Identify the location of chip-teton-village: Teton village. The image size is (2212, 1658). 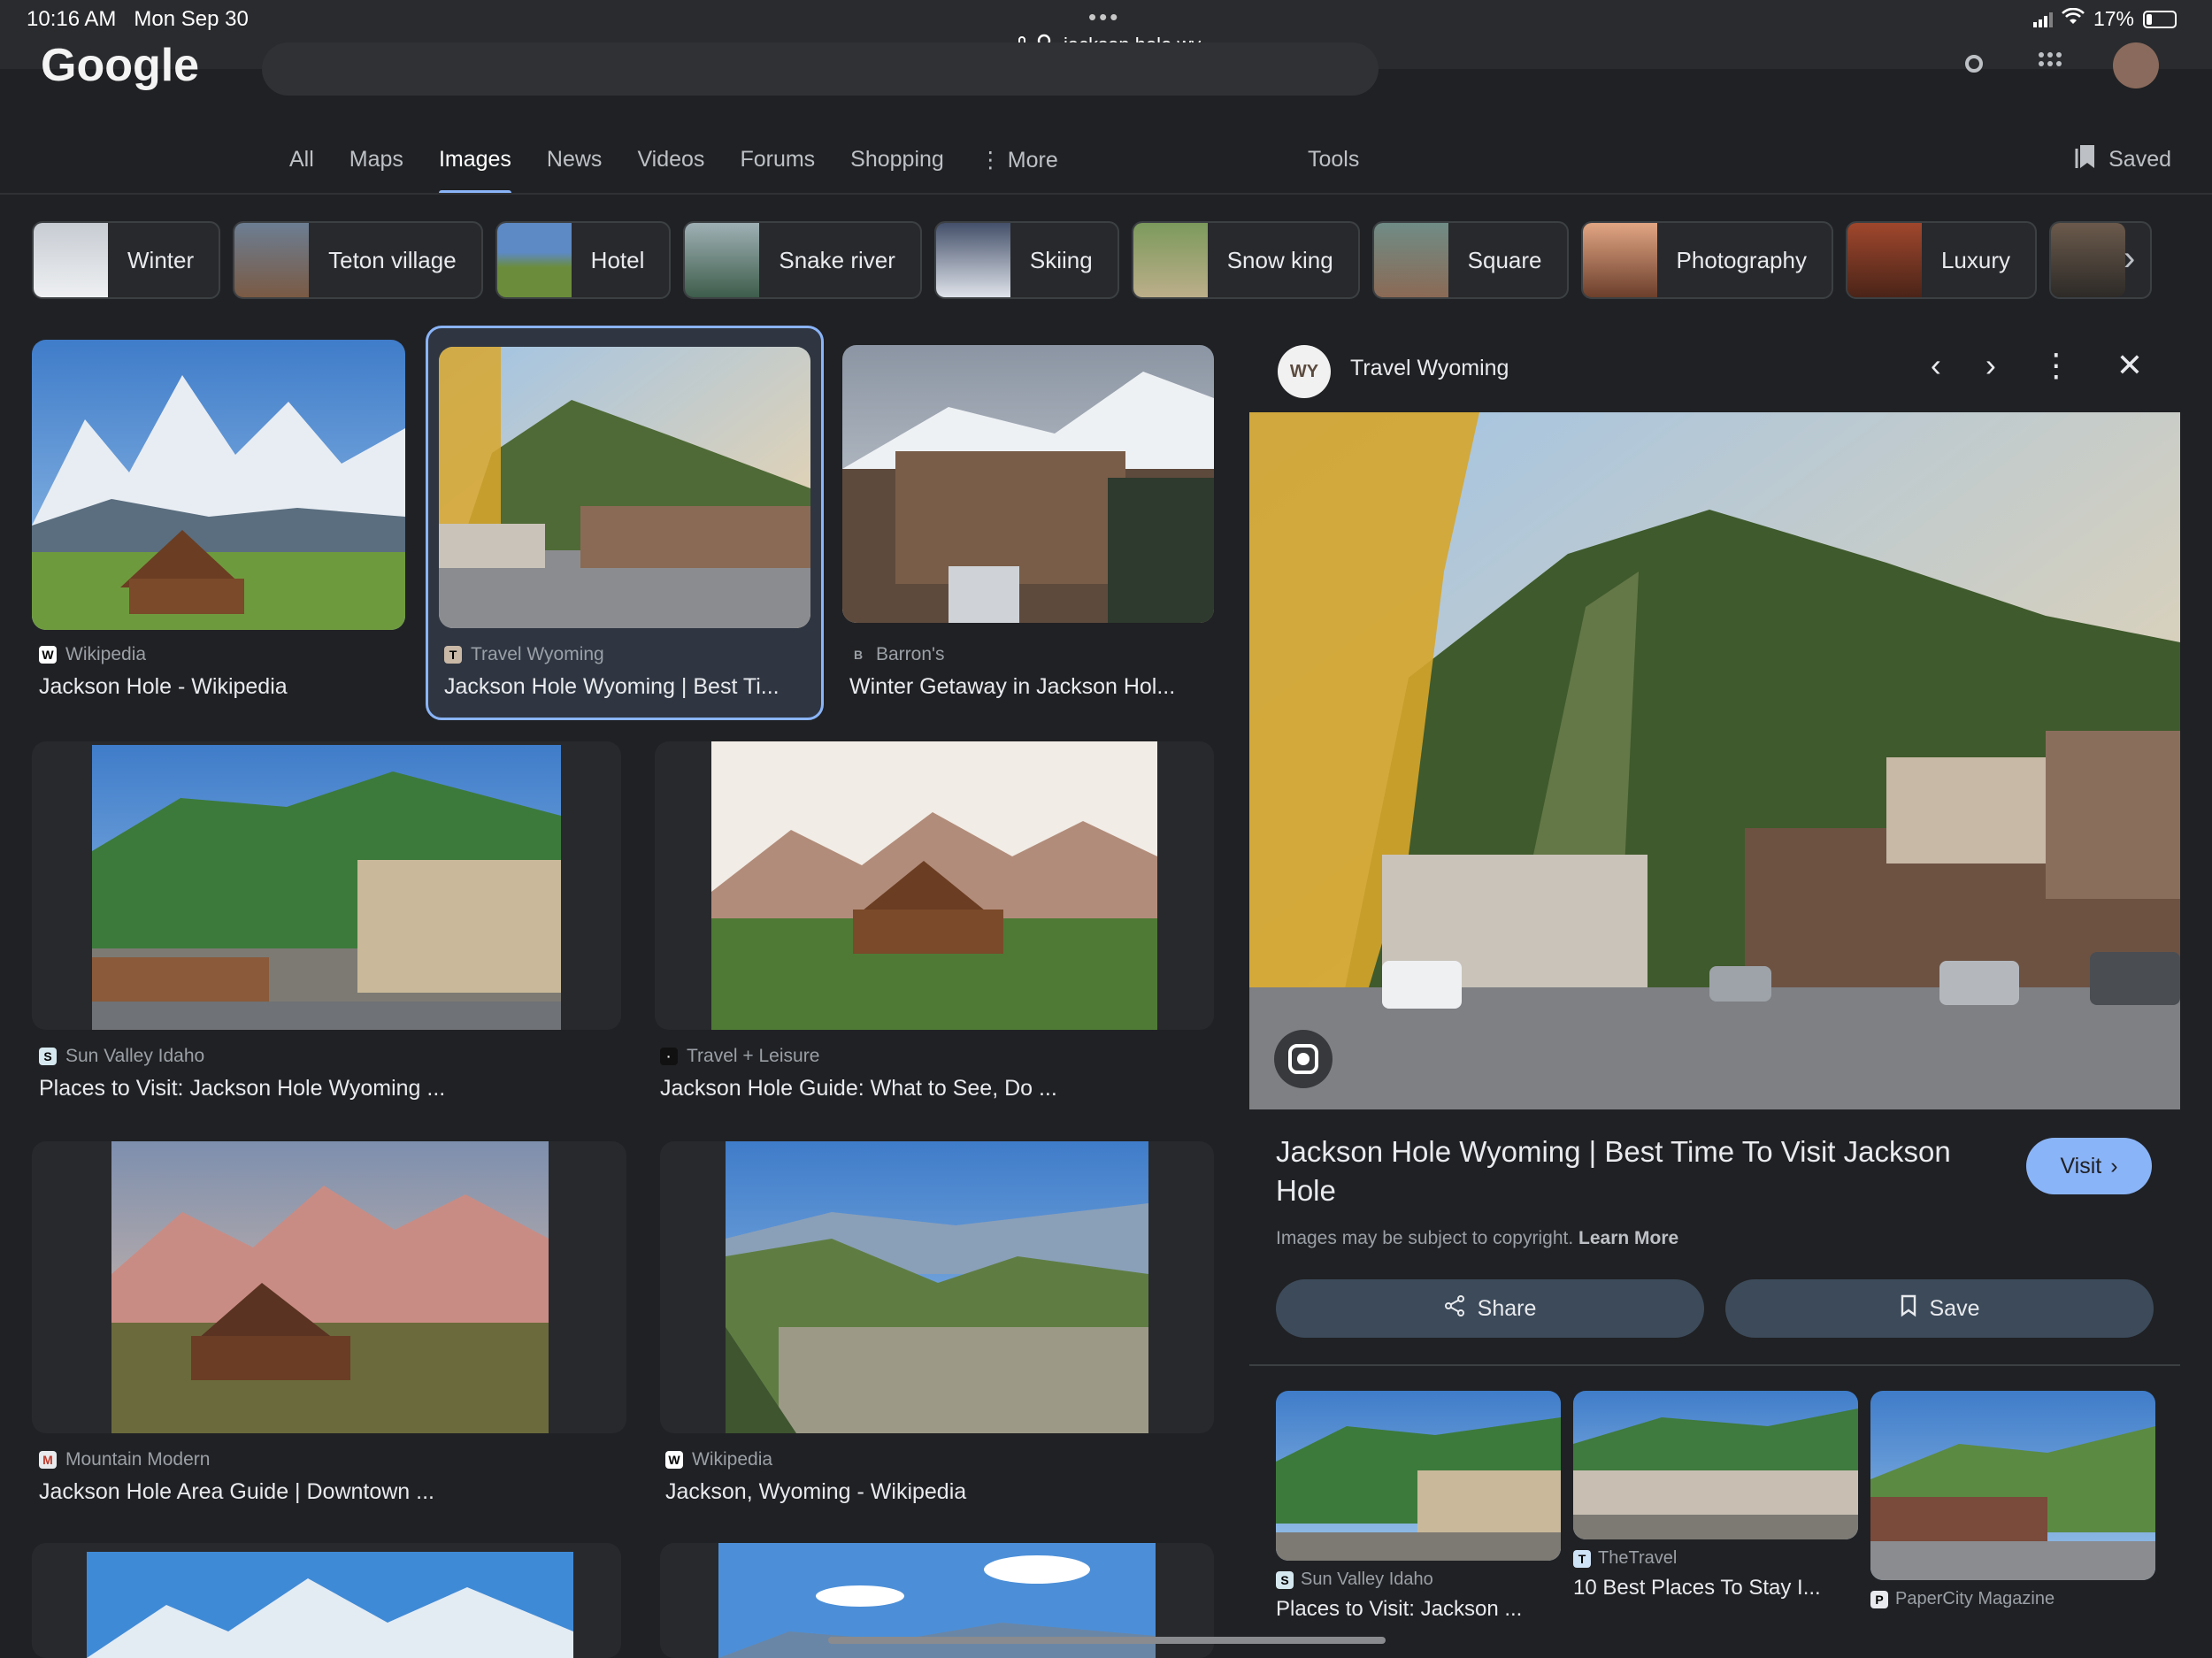
(358, 260).